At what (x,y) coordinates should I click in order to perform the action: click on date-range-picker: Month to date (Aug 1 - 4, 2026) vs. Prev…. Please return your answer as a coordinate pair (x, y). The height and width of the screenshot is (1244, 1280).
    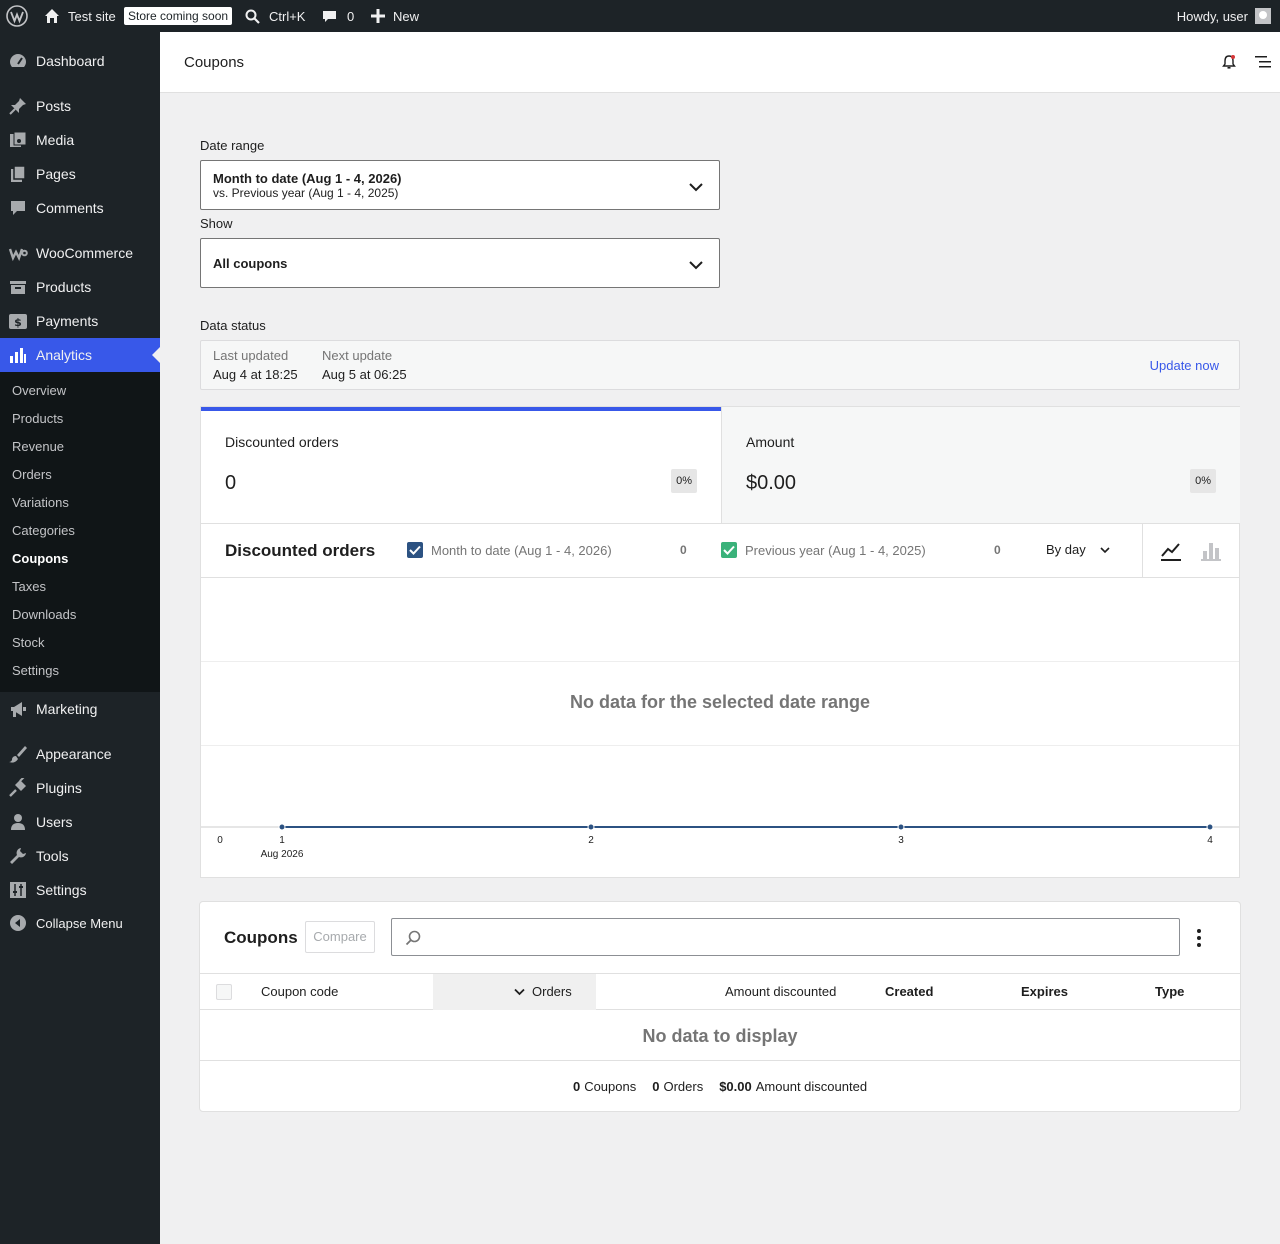
    Looking at the image, I should click on (460, 185).